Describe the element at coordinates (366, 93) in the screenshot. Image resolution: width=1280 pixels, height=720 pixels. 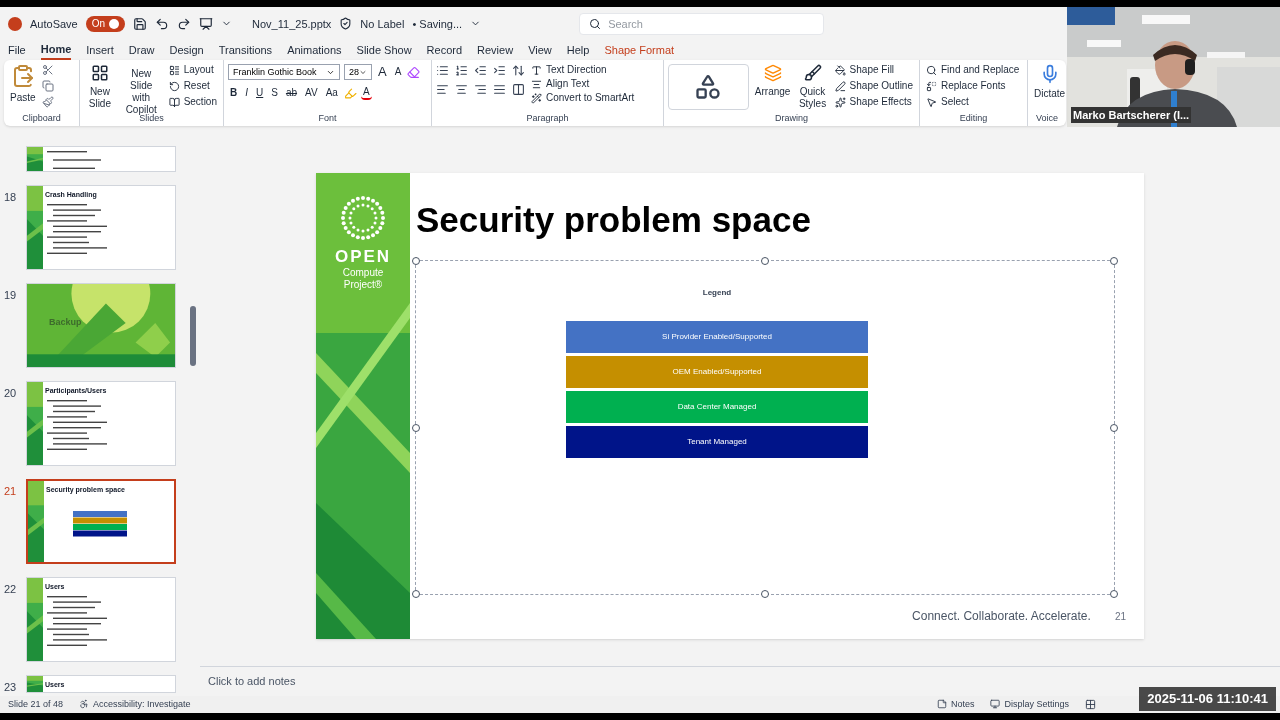
I see `font-color-button: A` at that location.